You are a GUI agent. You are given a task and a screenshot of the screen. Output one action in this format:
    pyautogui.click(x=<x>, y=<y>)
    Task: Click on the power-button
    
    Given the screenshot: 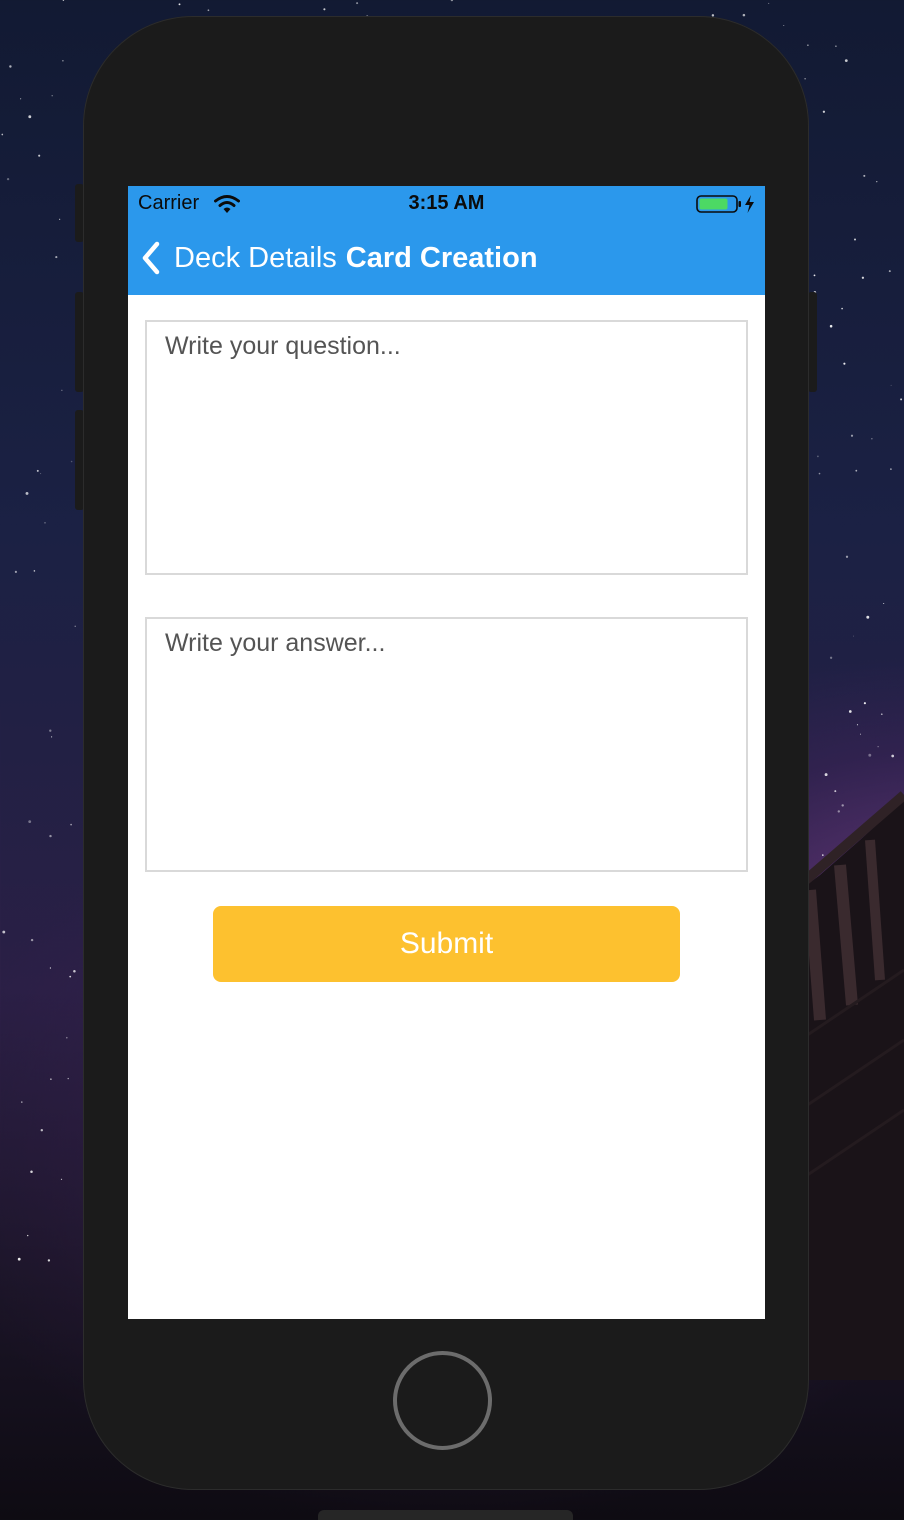 What is the action you would take?
    pyautogui.click(x=812, y=342)
    